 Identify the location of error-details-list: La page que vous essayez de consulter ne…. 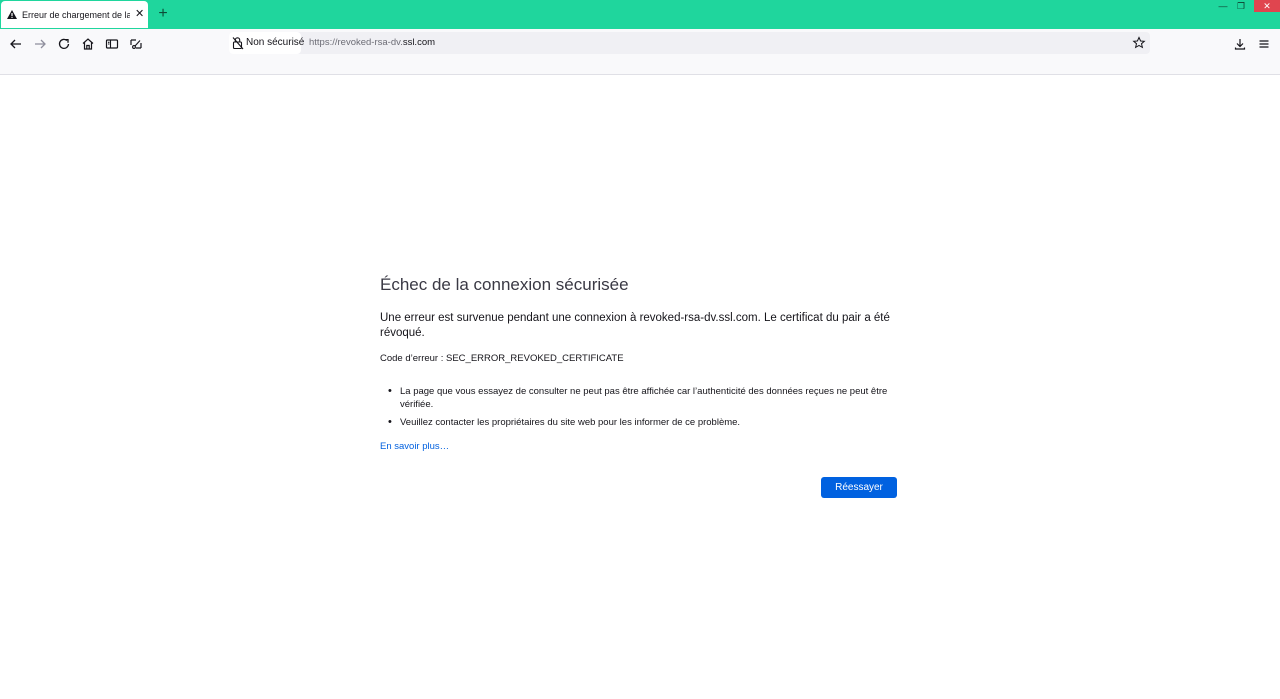
(640, 409).